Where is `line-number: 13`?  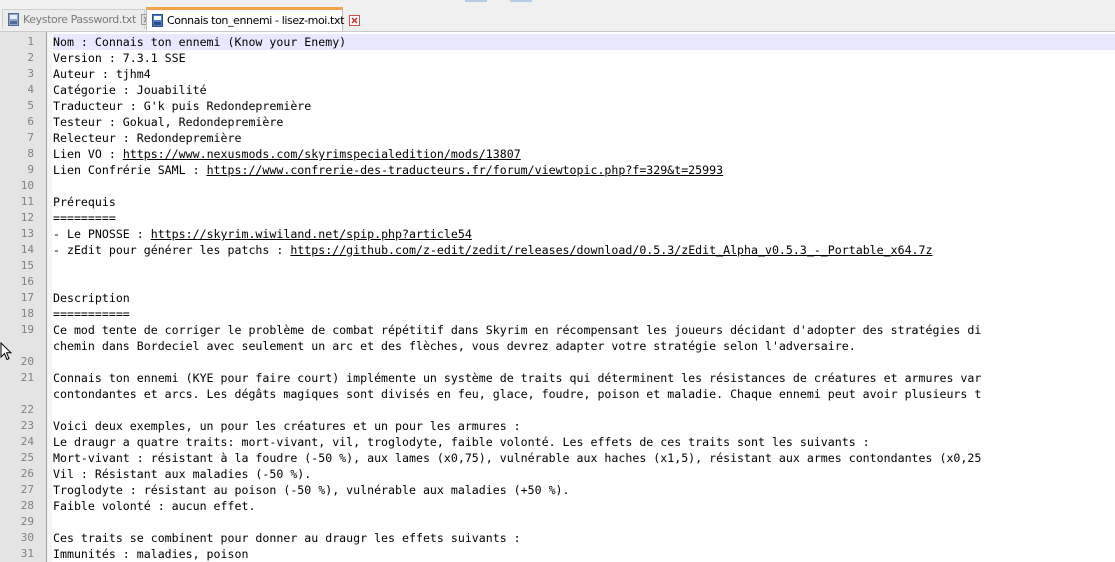 line-number: 13 is located at coordinates (27, 233).